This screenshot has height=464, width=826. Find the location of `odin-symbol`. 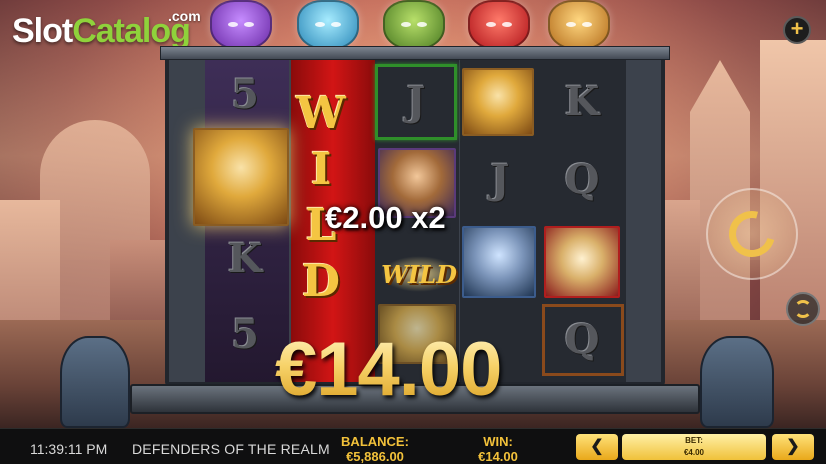

odin-symbol is located at coordinates (582, 262).